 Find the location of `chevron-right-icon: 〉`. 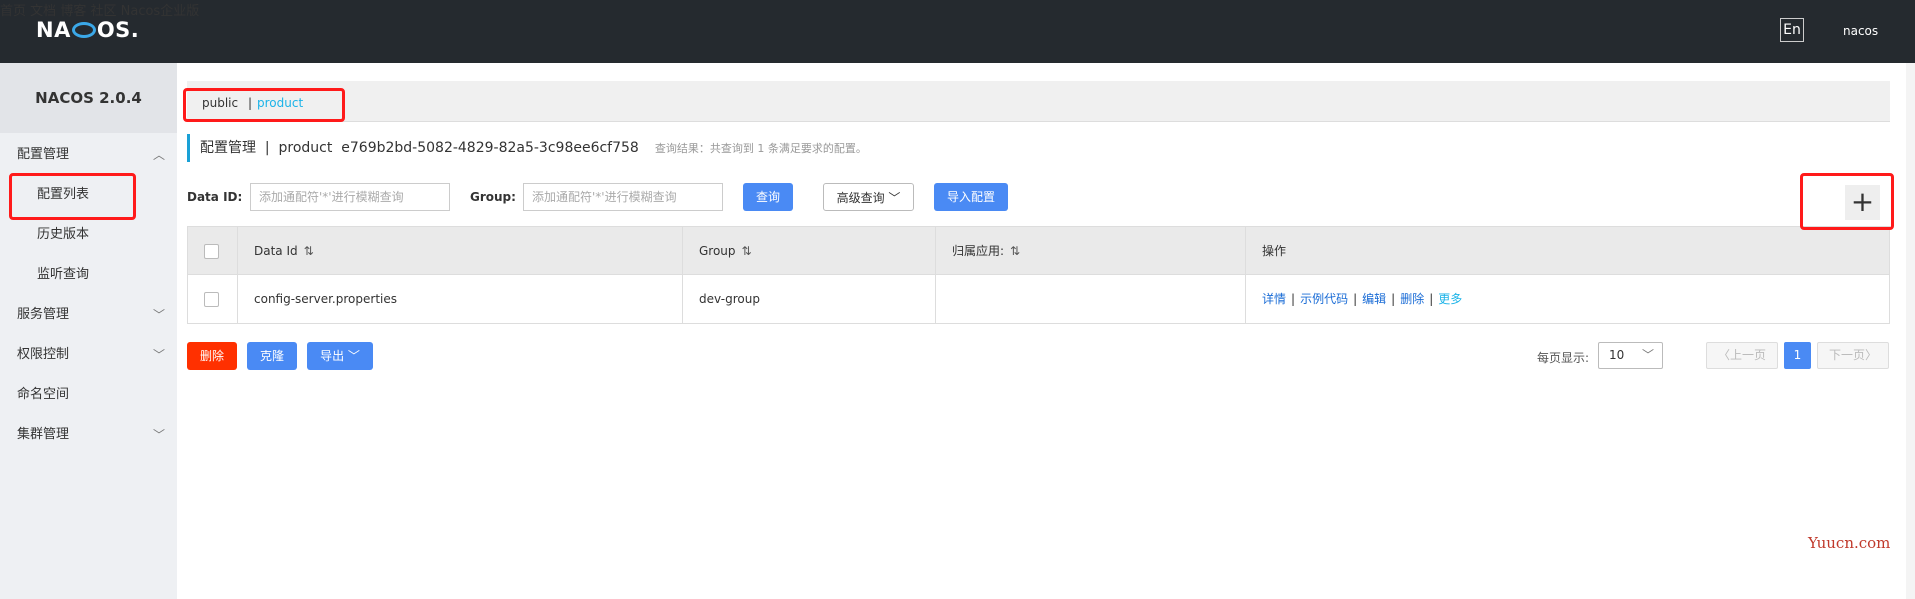

chevron-right-icon: 〉 is located at coordinates (1871, 355).